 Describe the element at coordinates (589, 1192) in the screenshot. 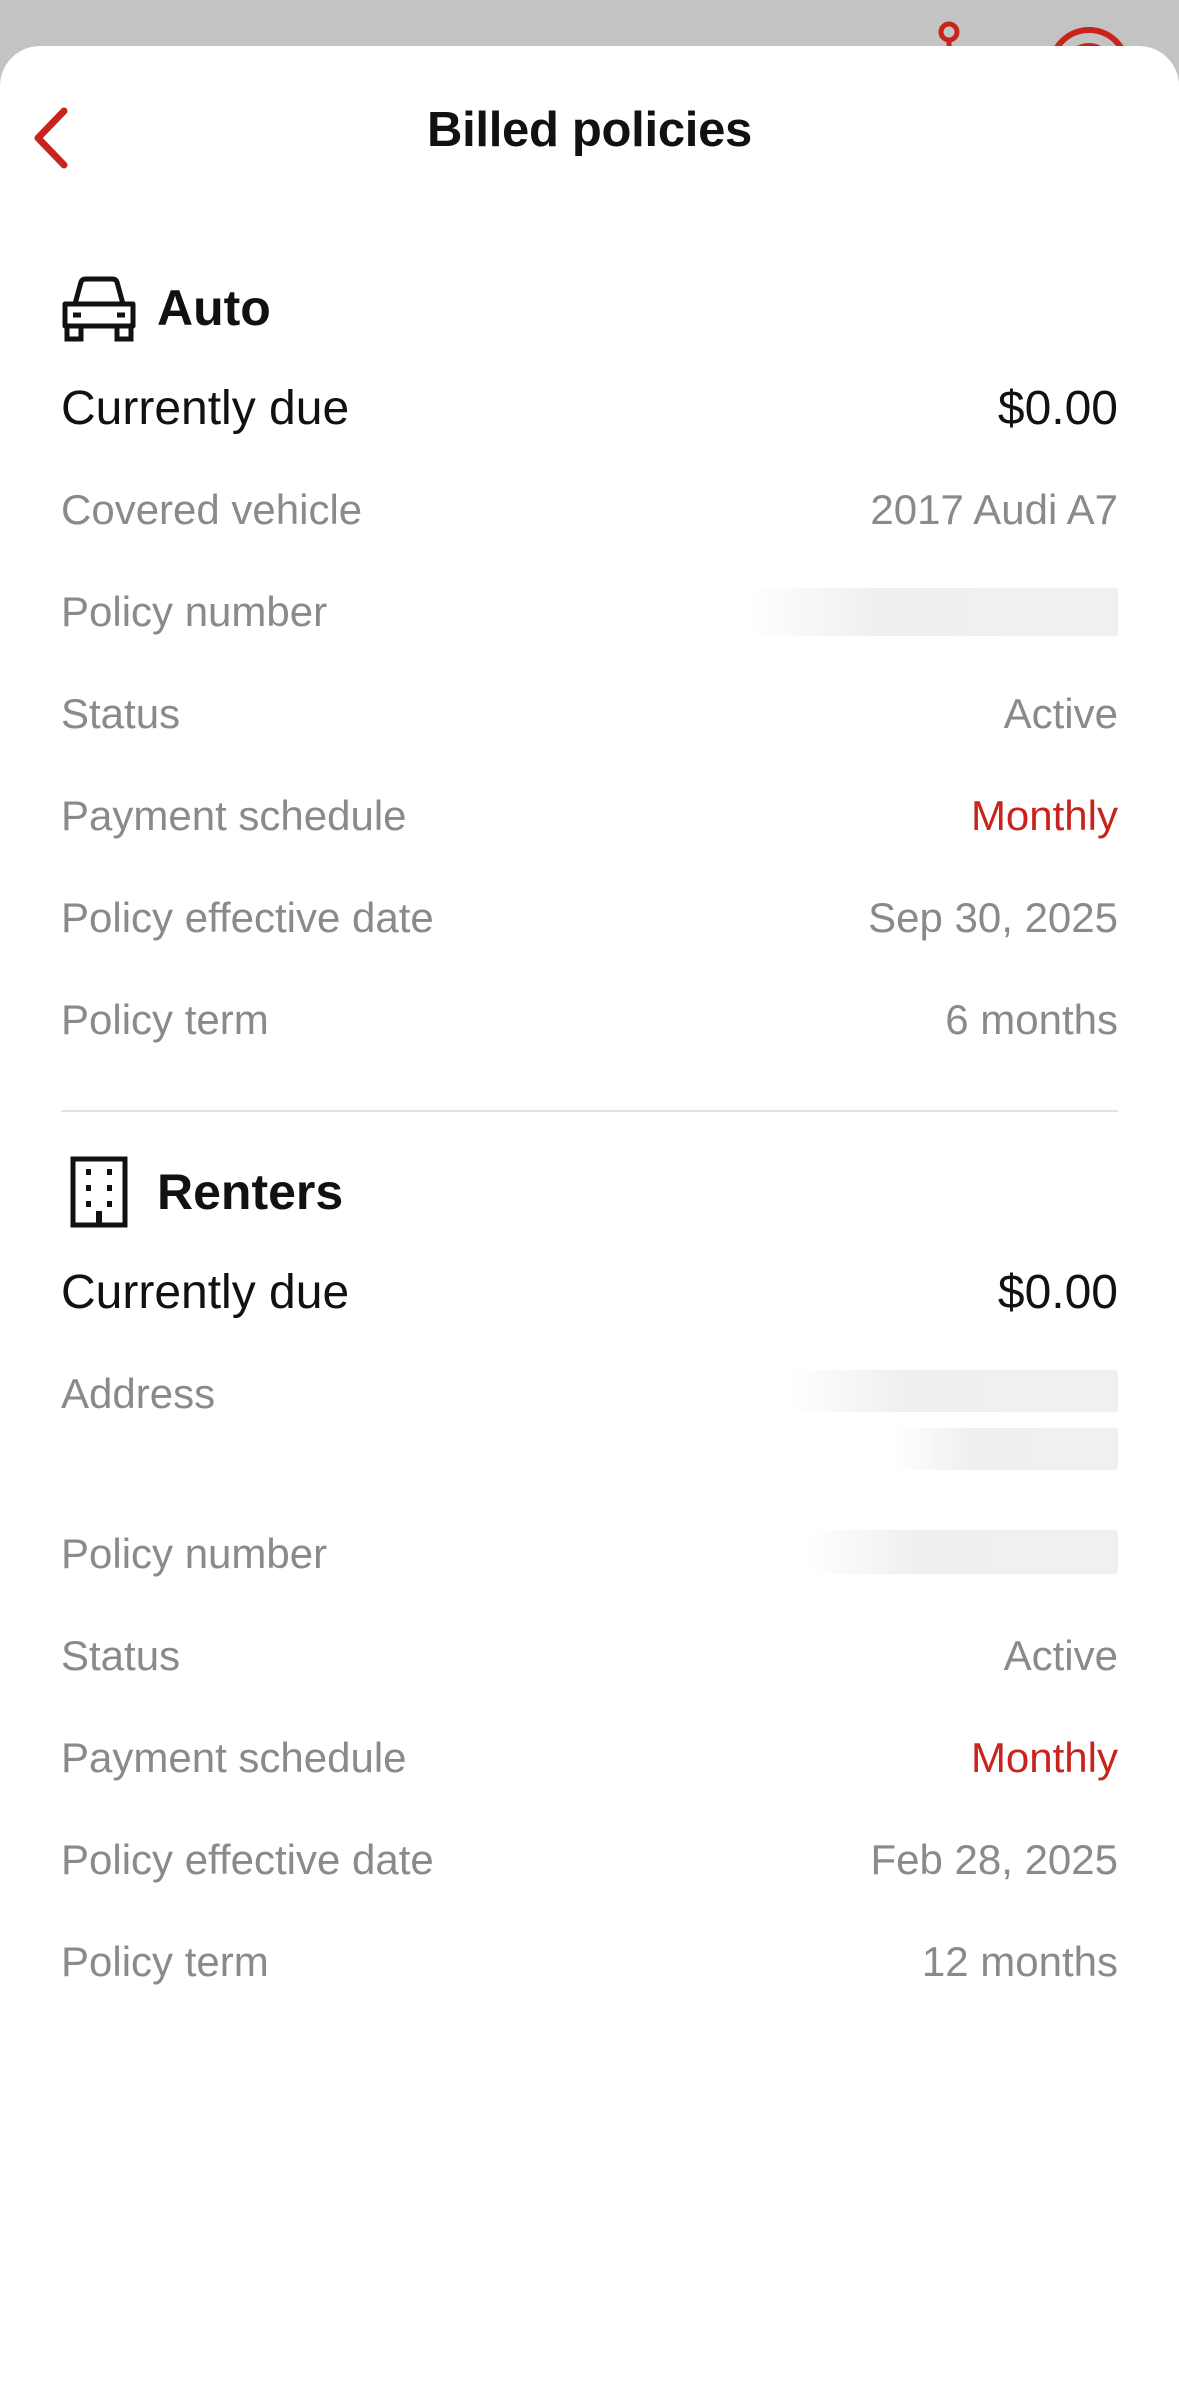

I see `section-header: Renters` at that location.